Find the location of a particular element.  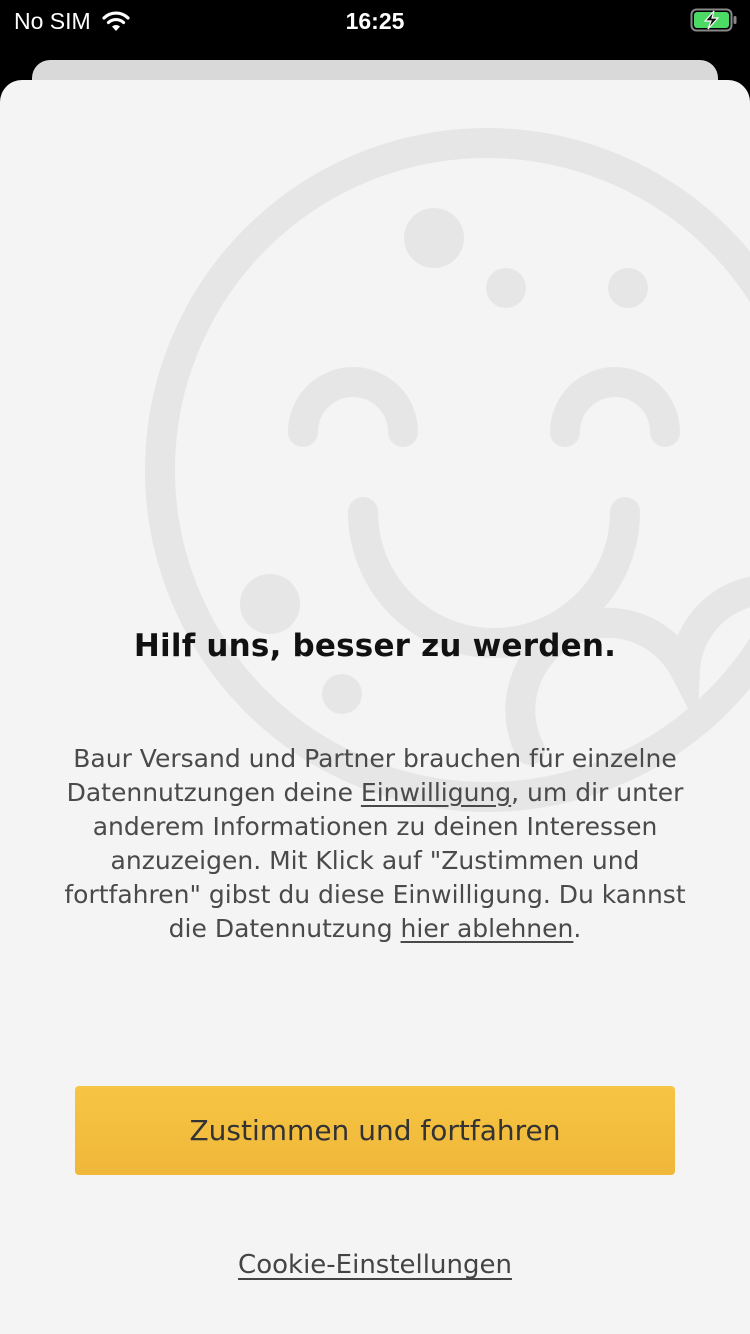

status-time: 16:25 is located at coordinates (375, 21).